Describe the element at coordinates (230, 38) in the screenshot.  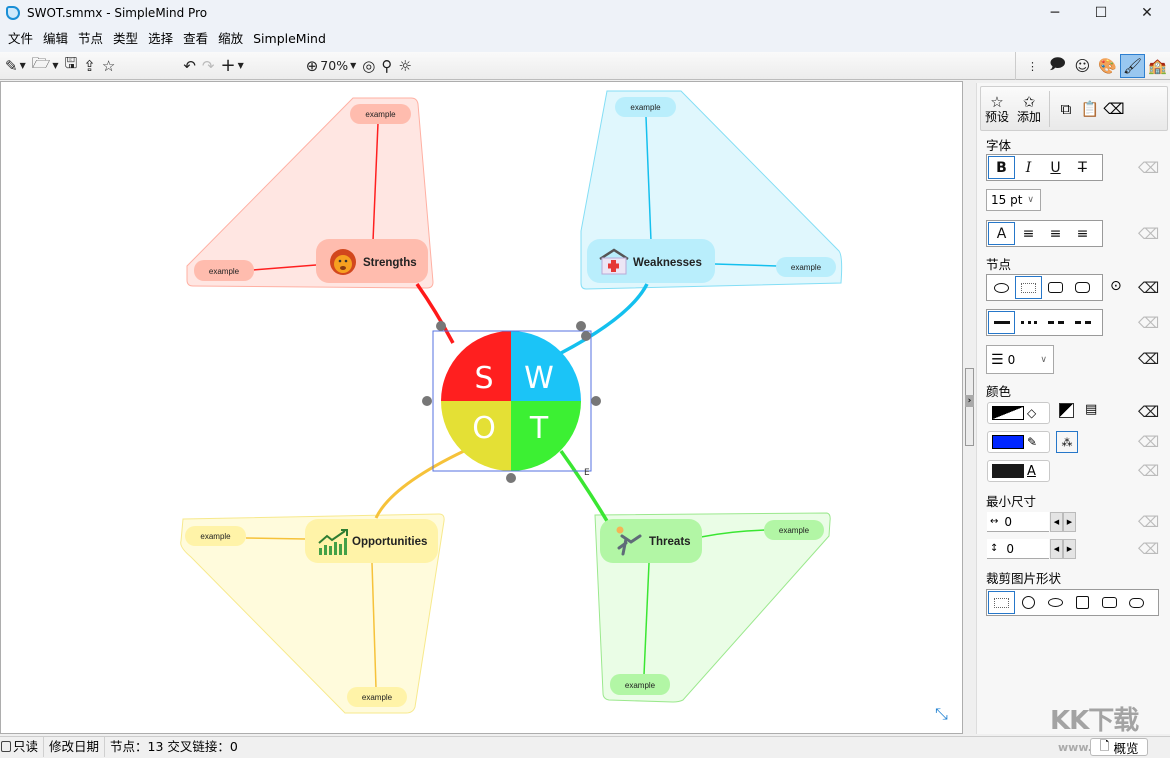
I see `menu-zoom: 缩放` at that location.